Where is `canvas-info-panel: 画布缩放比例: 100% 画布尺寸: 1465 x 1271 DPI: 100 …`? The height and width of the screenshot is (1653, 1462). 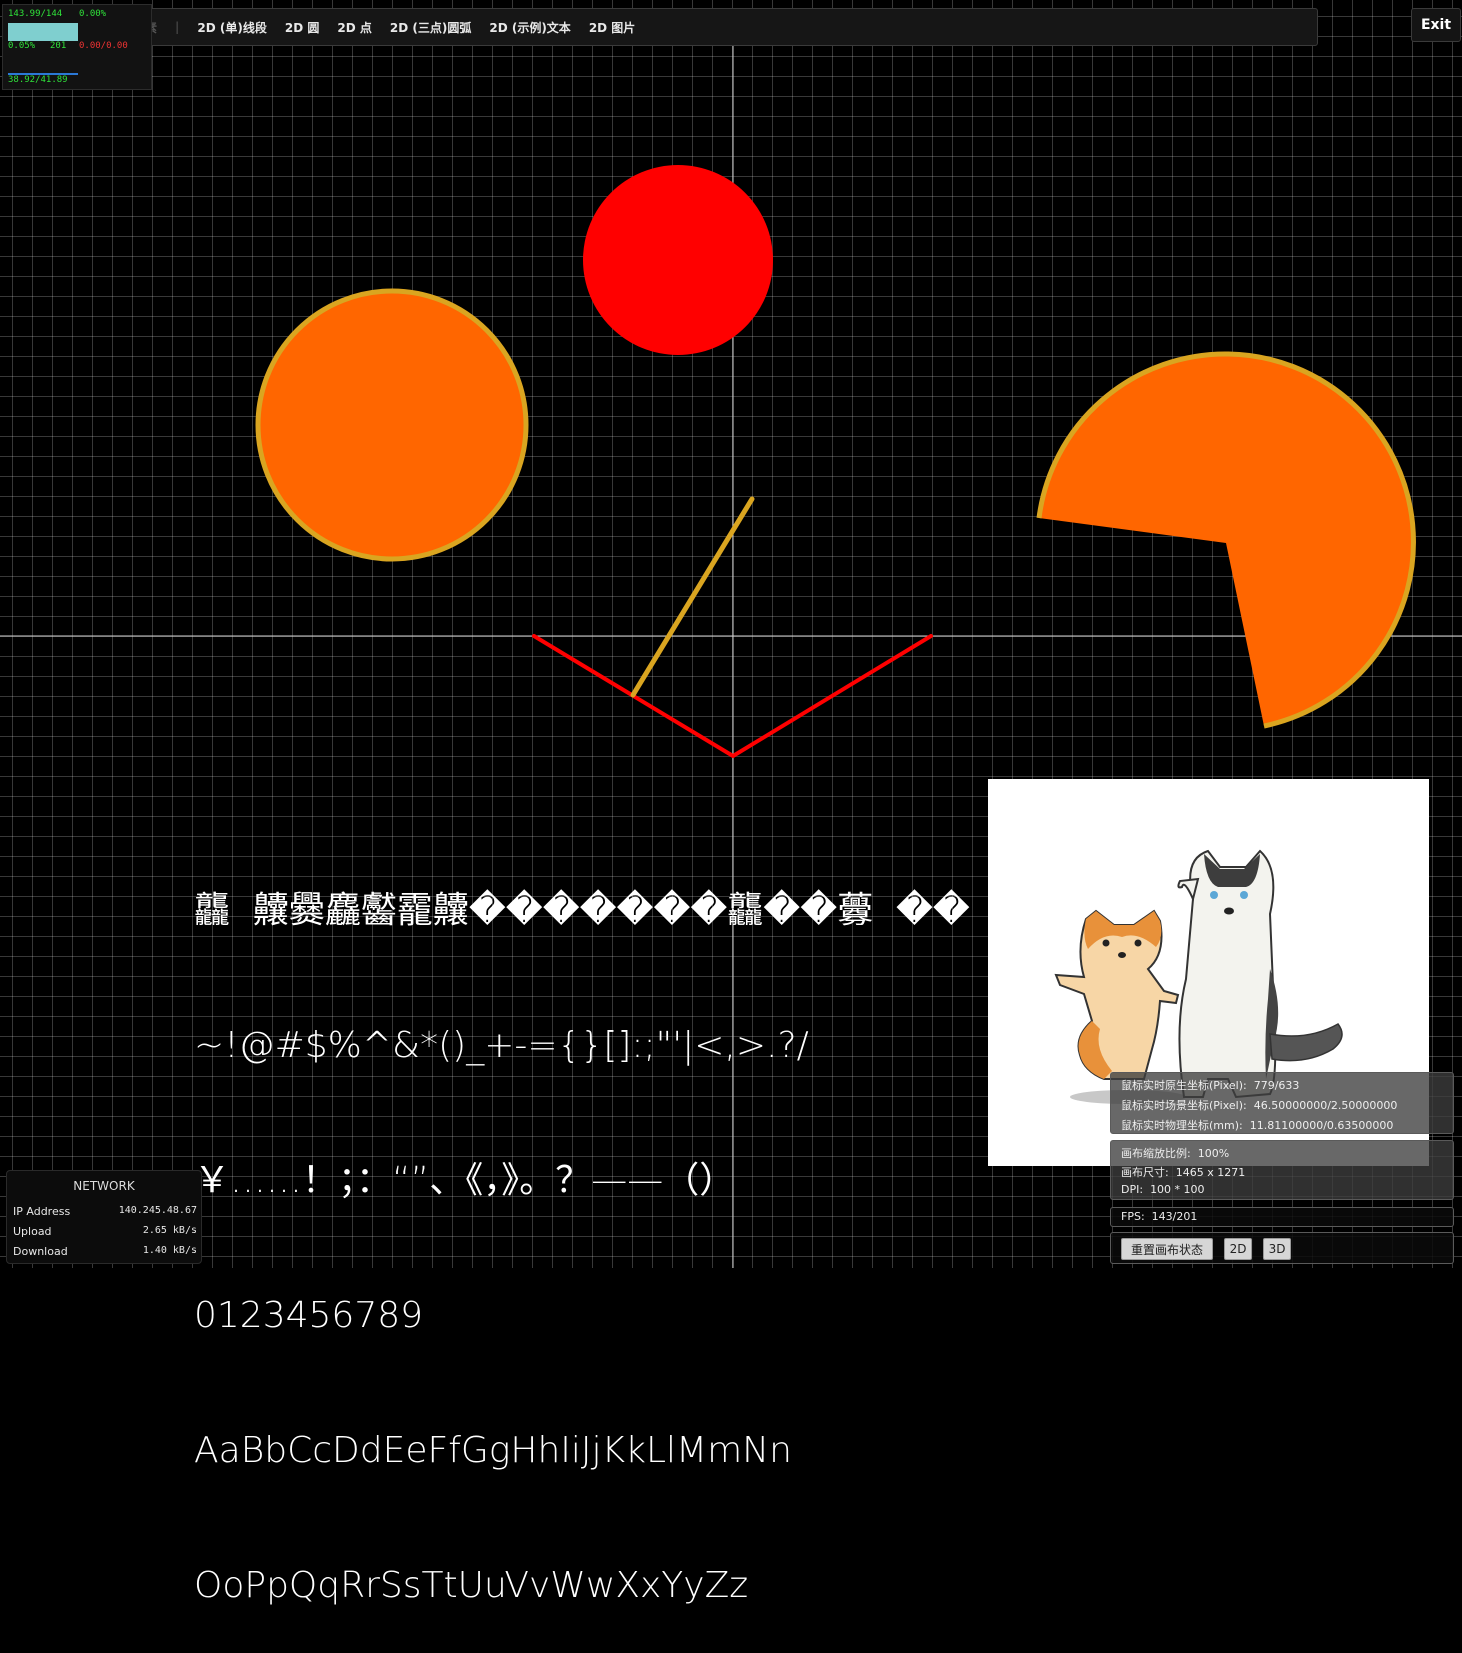
canvas-info-panel: 画布缩放比例: 100% 画布尺寸: 1465 x 1271 DPI: 100 … is located at coordinates (1282, 1170).